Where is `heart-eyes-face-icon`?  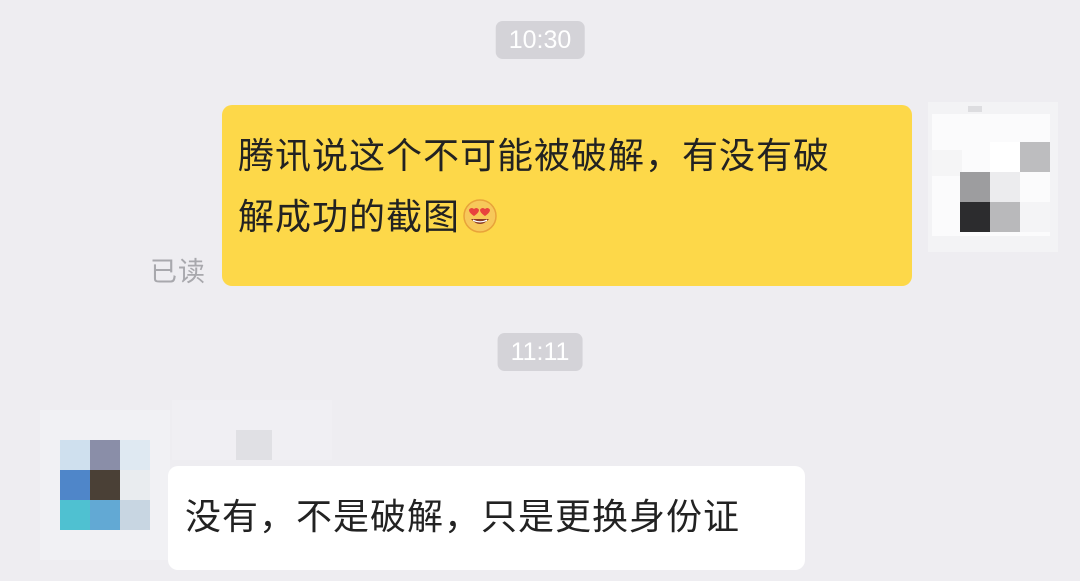
heart-eyes-face-icon is located at coordinates (480, 216).